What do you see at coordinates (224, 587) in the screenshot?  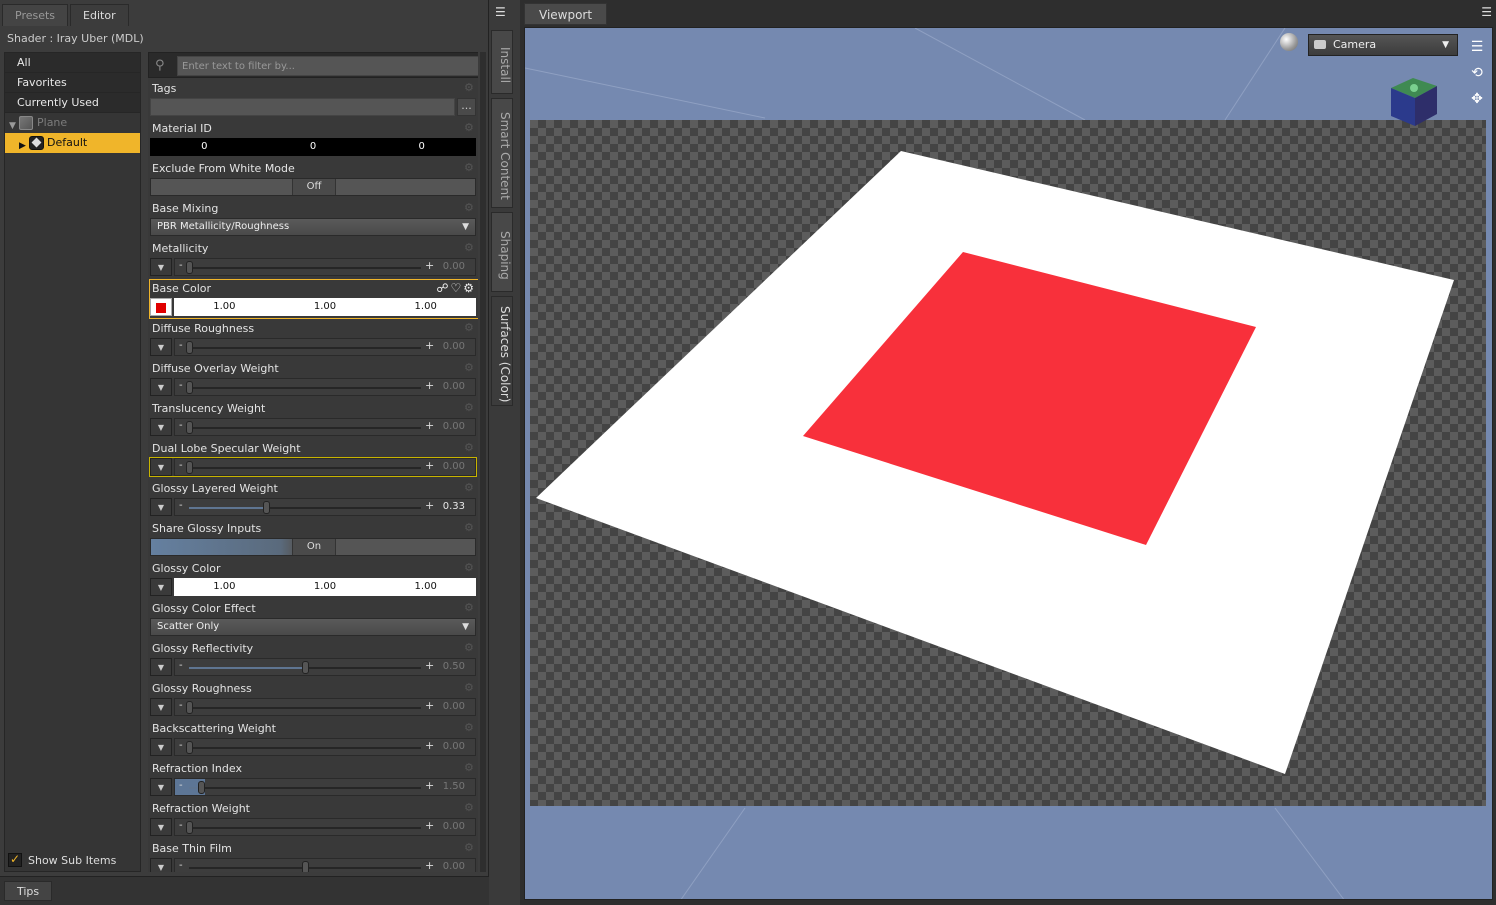 I see `glossy-color-r: 1.00` at bounding box center [224, 587].